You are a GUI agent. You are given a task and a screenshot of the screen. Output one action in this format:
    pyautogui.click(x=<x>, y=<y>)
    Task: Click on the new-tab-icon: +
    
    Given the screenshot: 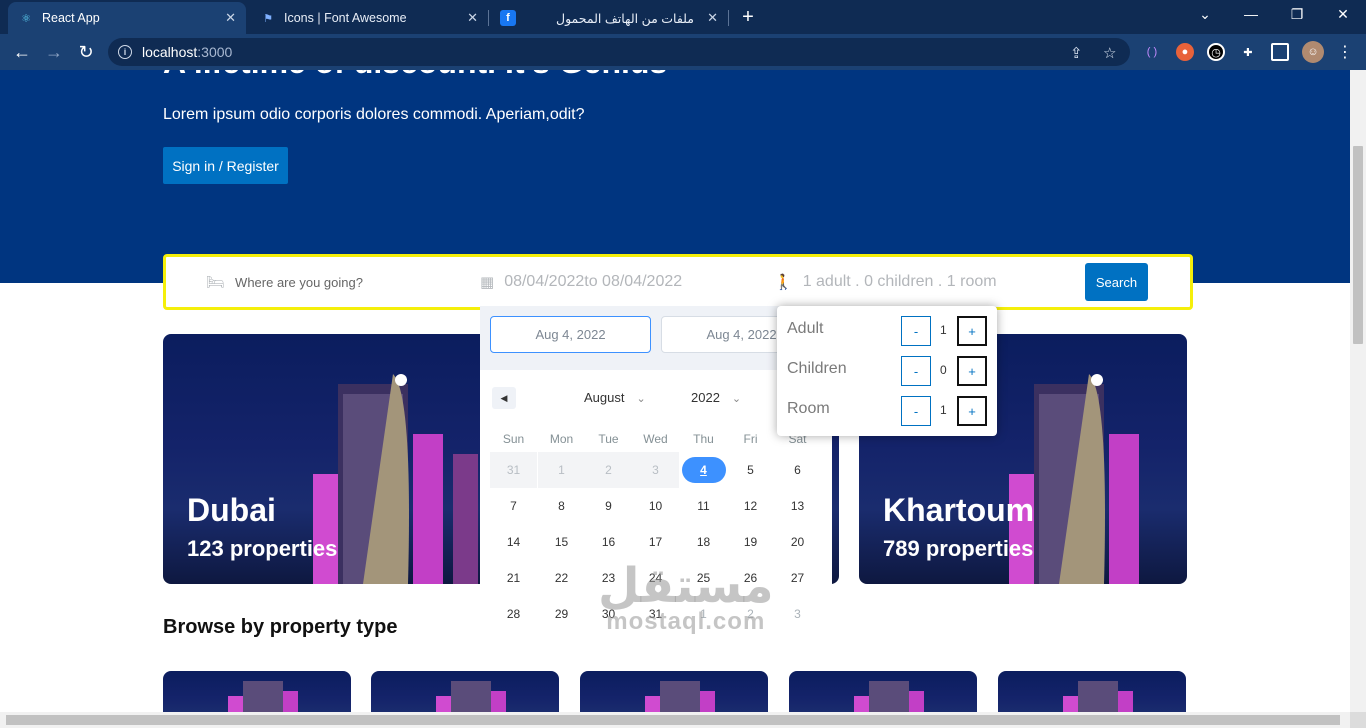 What is the action you would take?
    pyautogui.click(x=748, y=17)
    